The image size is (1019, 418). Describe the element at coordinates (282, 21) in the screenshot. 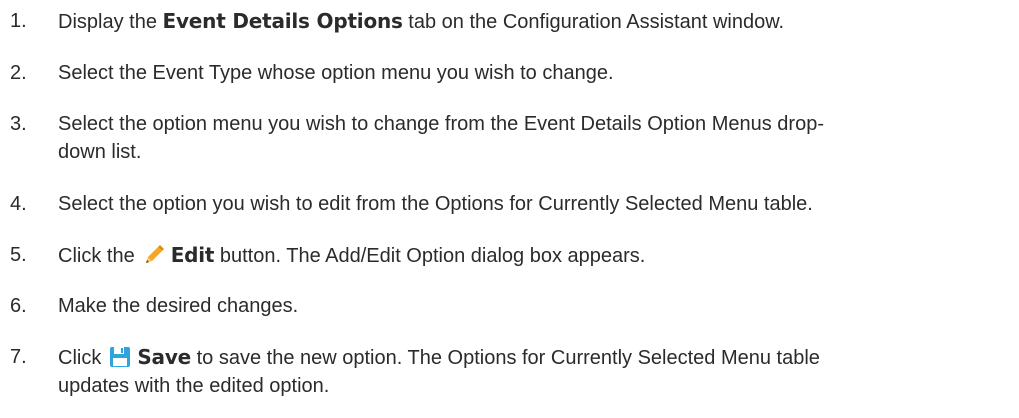

I see `ui-term: Event Details Options` at that location.